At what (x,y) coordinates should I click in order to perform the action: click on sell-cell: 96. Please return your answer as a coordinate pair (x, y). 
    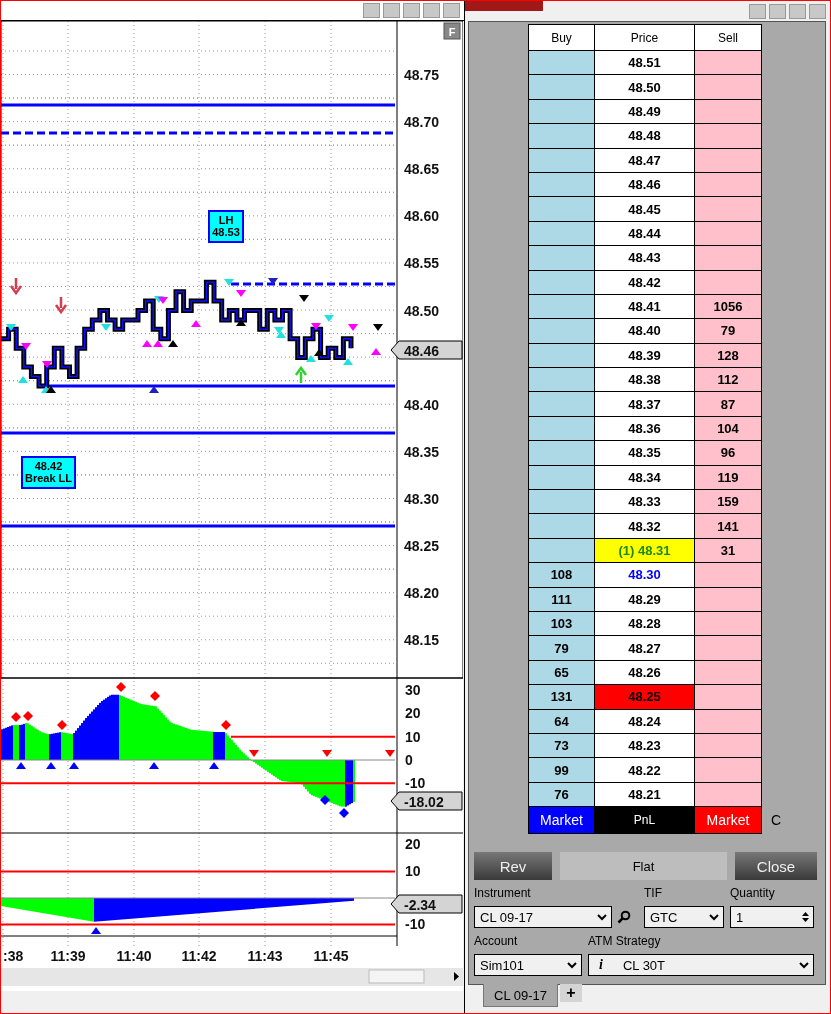
    Looking at the image, I should click on (728, 453).